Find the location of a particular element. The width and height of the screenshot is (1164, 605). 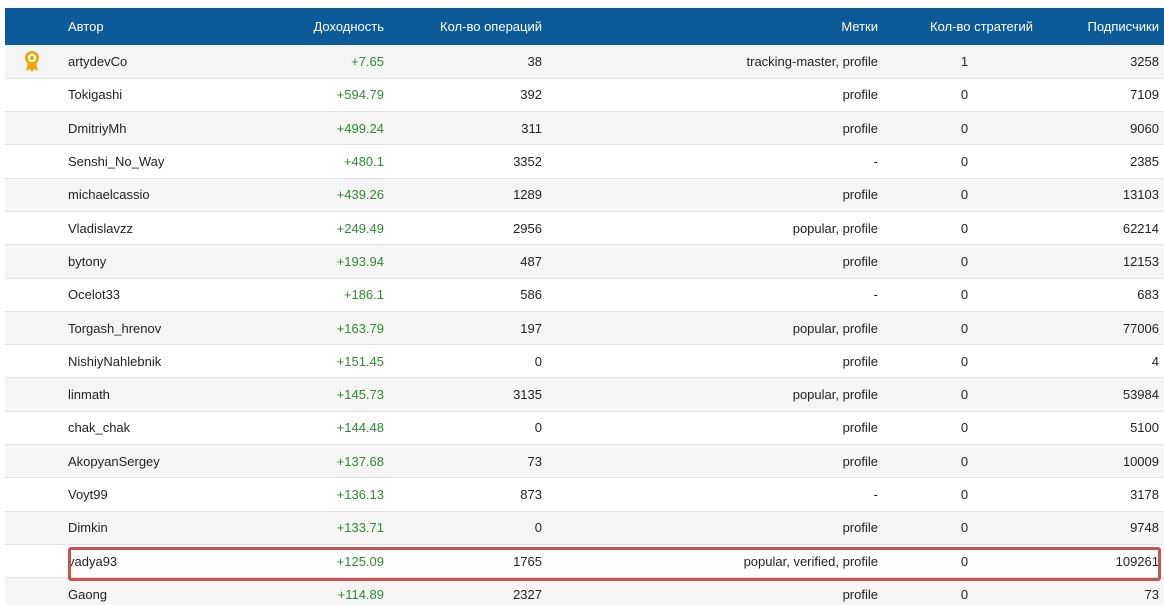

cell-profit: +480.1 is located at coordinates (363, 162).